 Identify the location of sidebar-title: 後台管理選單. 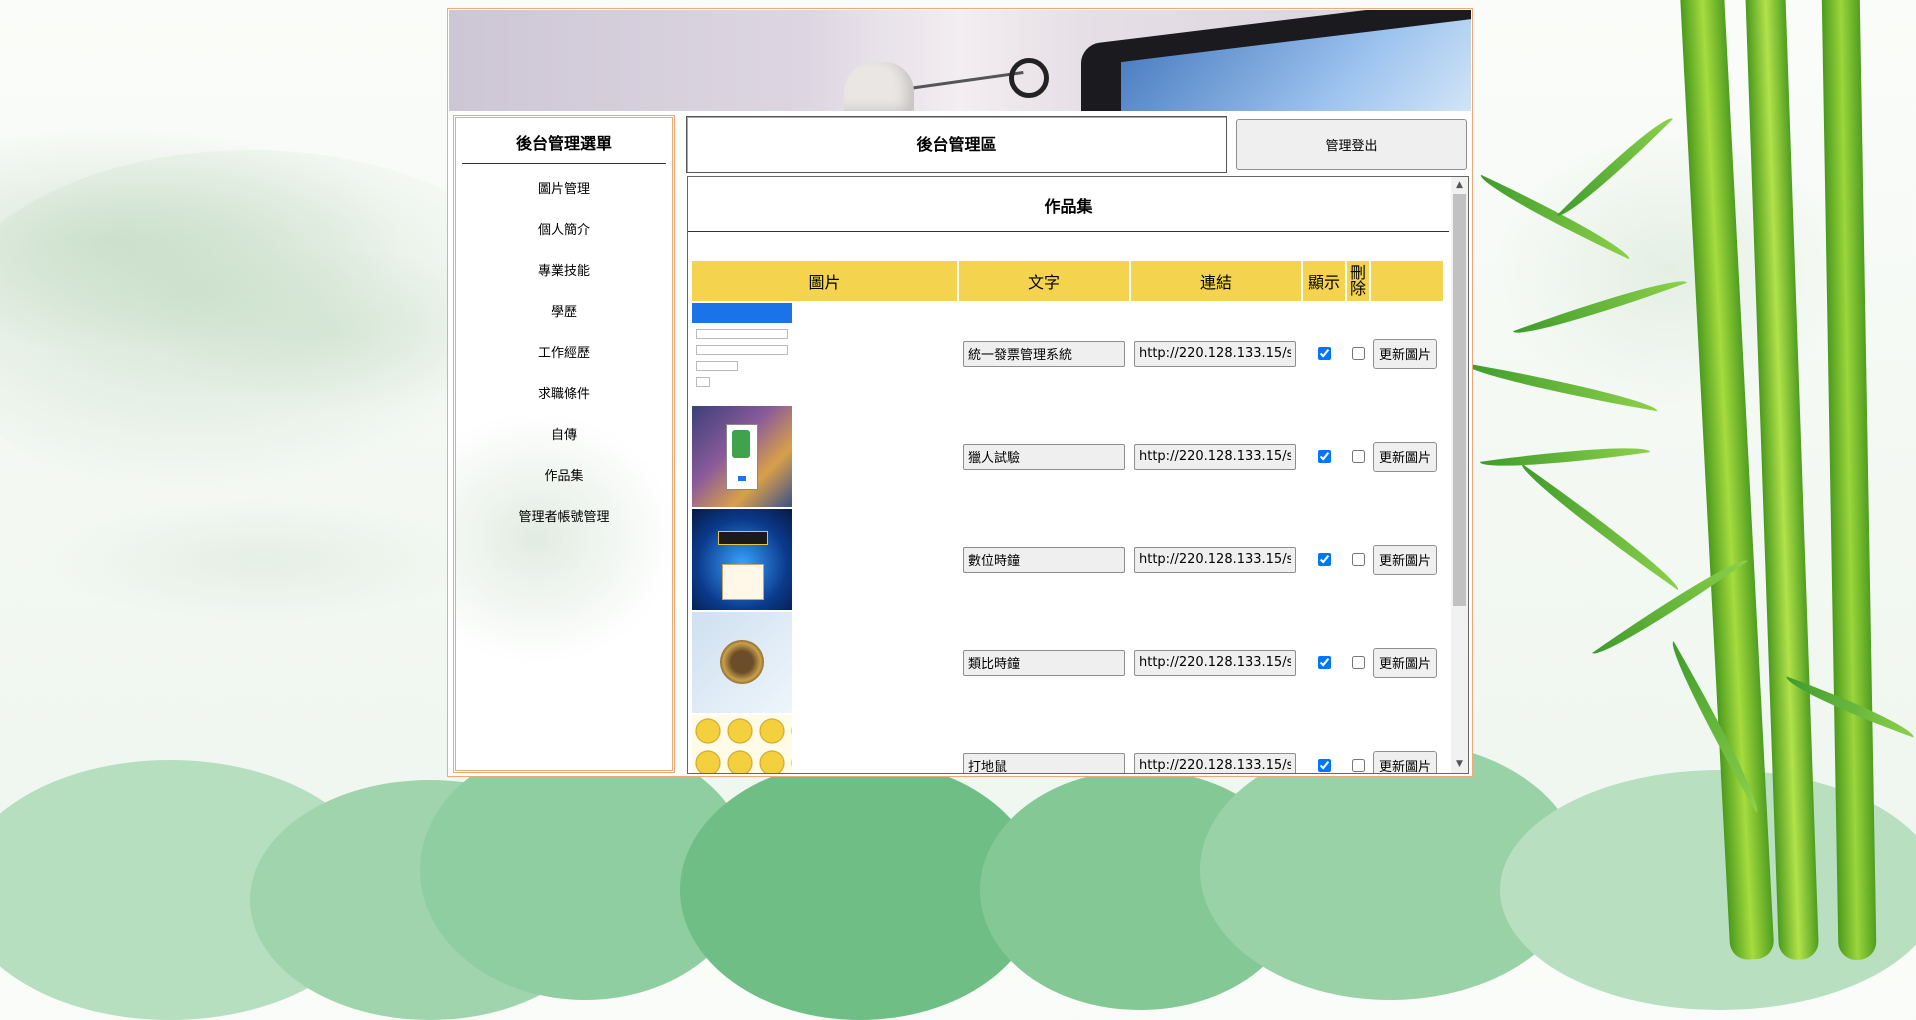
(564, 145).